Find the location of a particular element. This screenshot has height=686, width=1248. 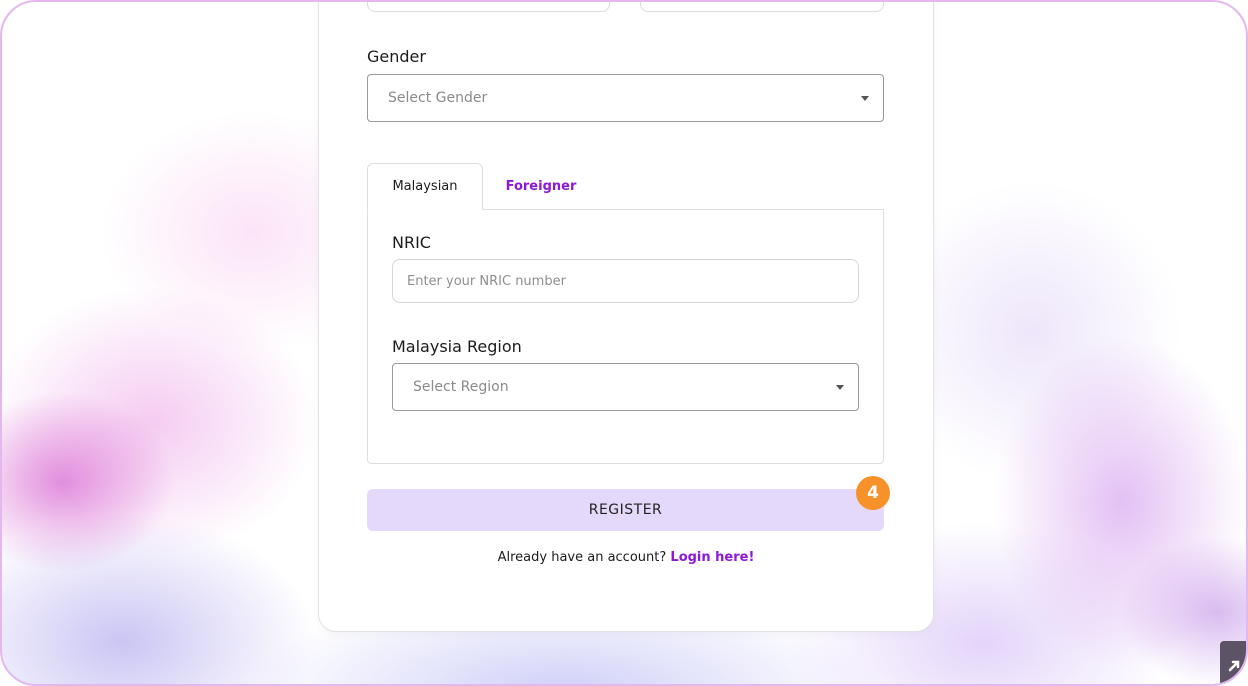

login-link: Login here! is located at coordinates (712, 557).